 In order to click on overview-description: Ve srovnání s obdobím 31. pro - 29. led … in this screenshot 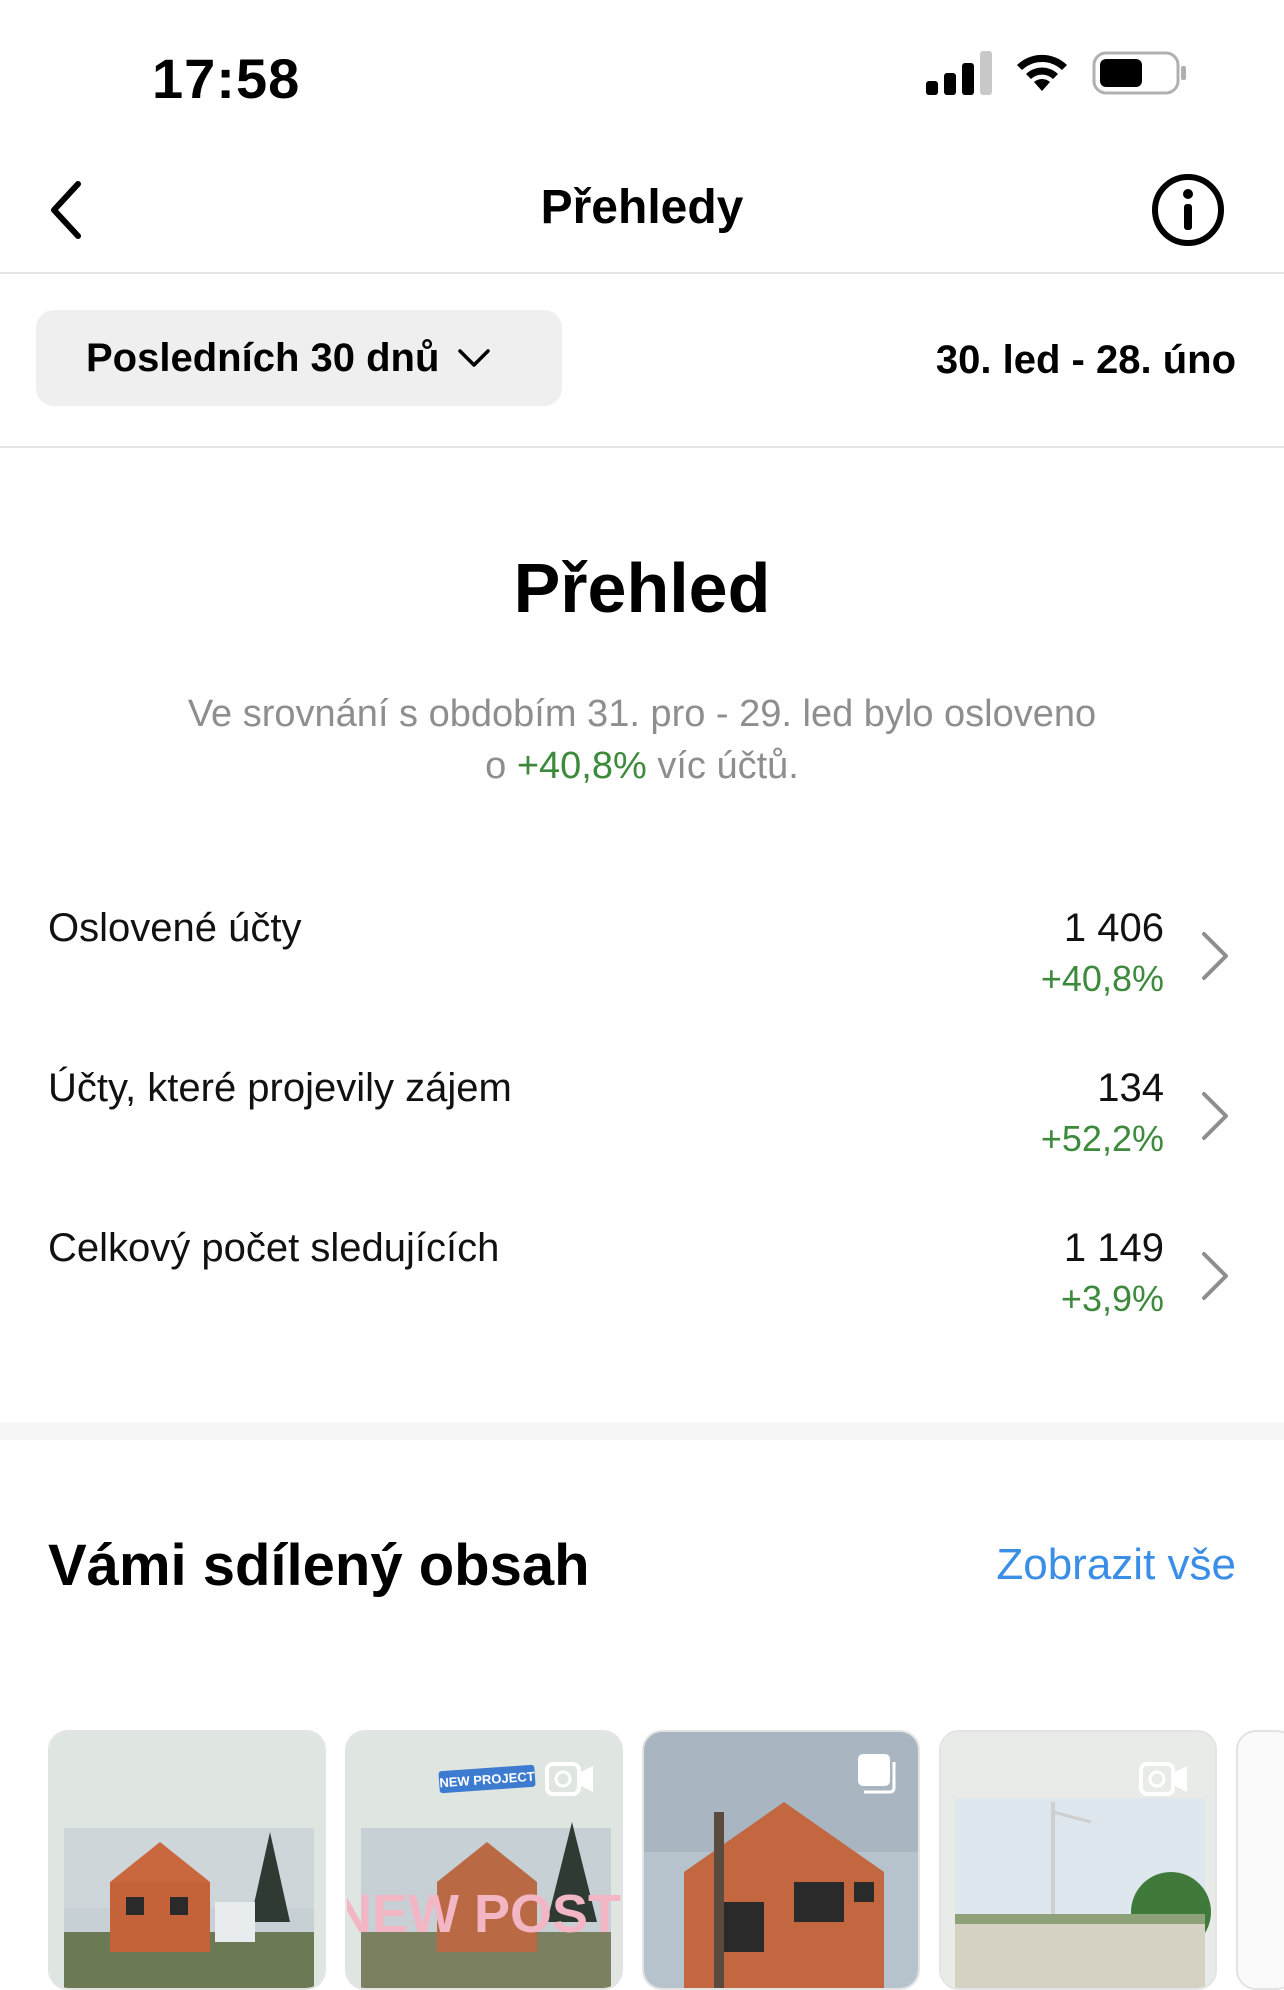, I will do `click(642, 740)`.